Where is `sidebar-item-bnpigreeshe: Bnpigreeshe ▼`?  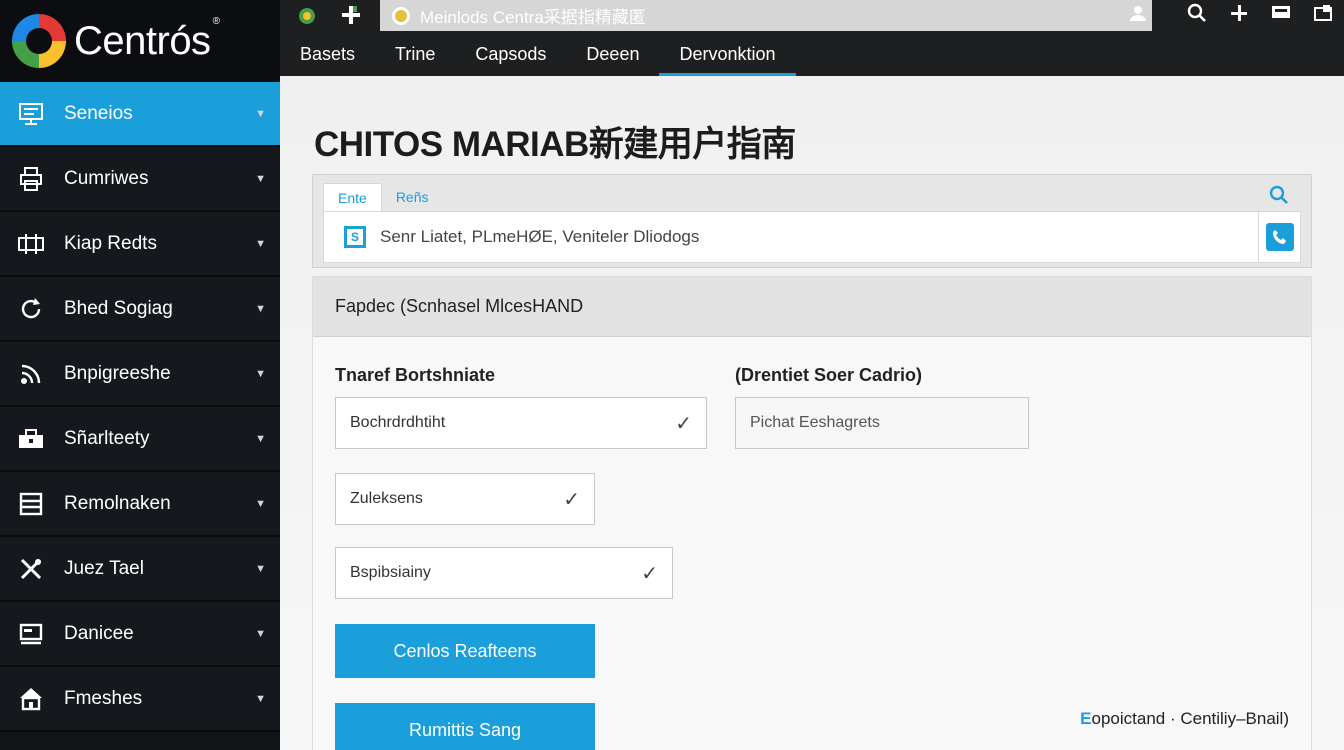 sidebar-item-bnpigreeshe: Bnpigreeshe ▼ is located at coordinates (140, 374).